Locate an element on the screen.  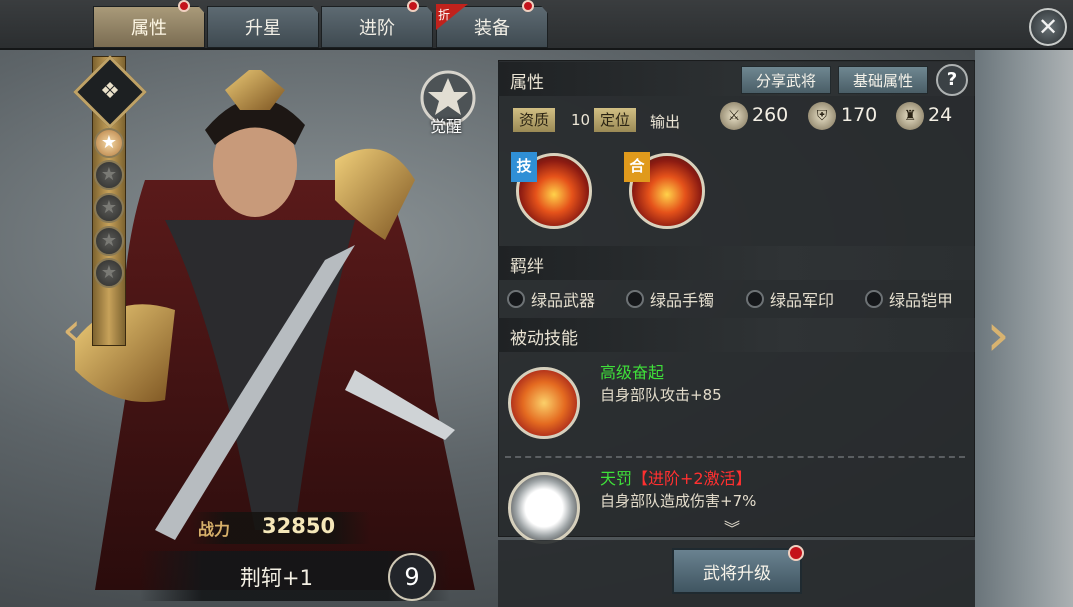
defense-icon: ⛨ is located at coordinates (822, 116).